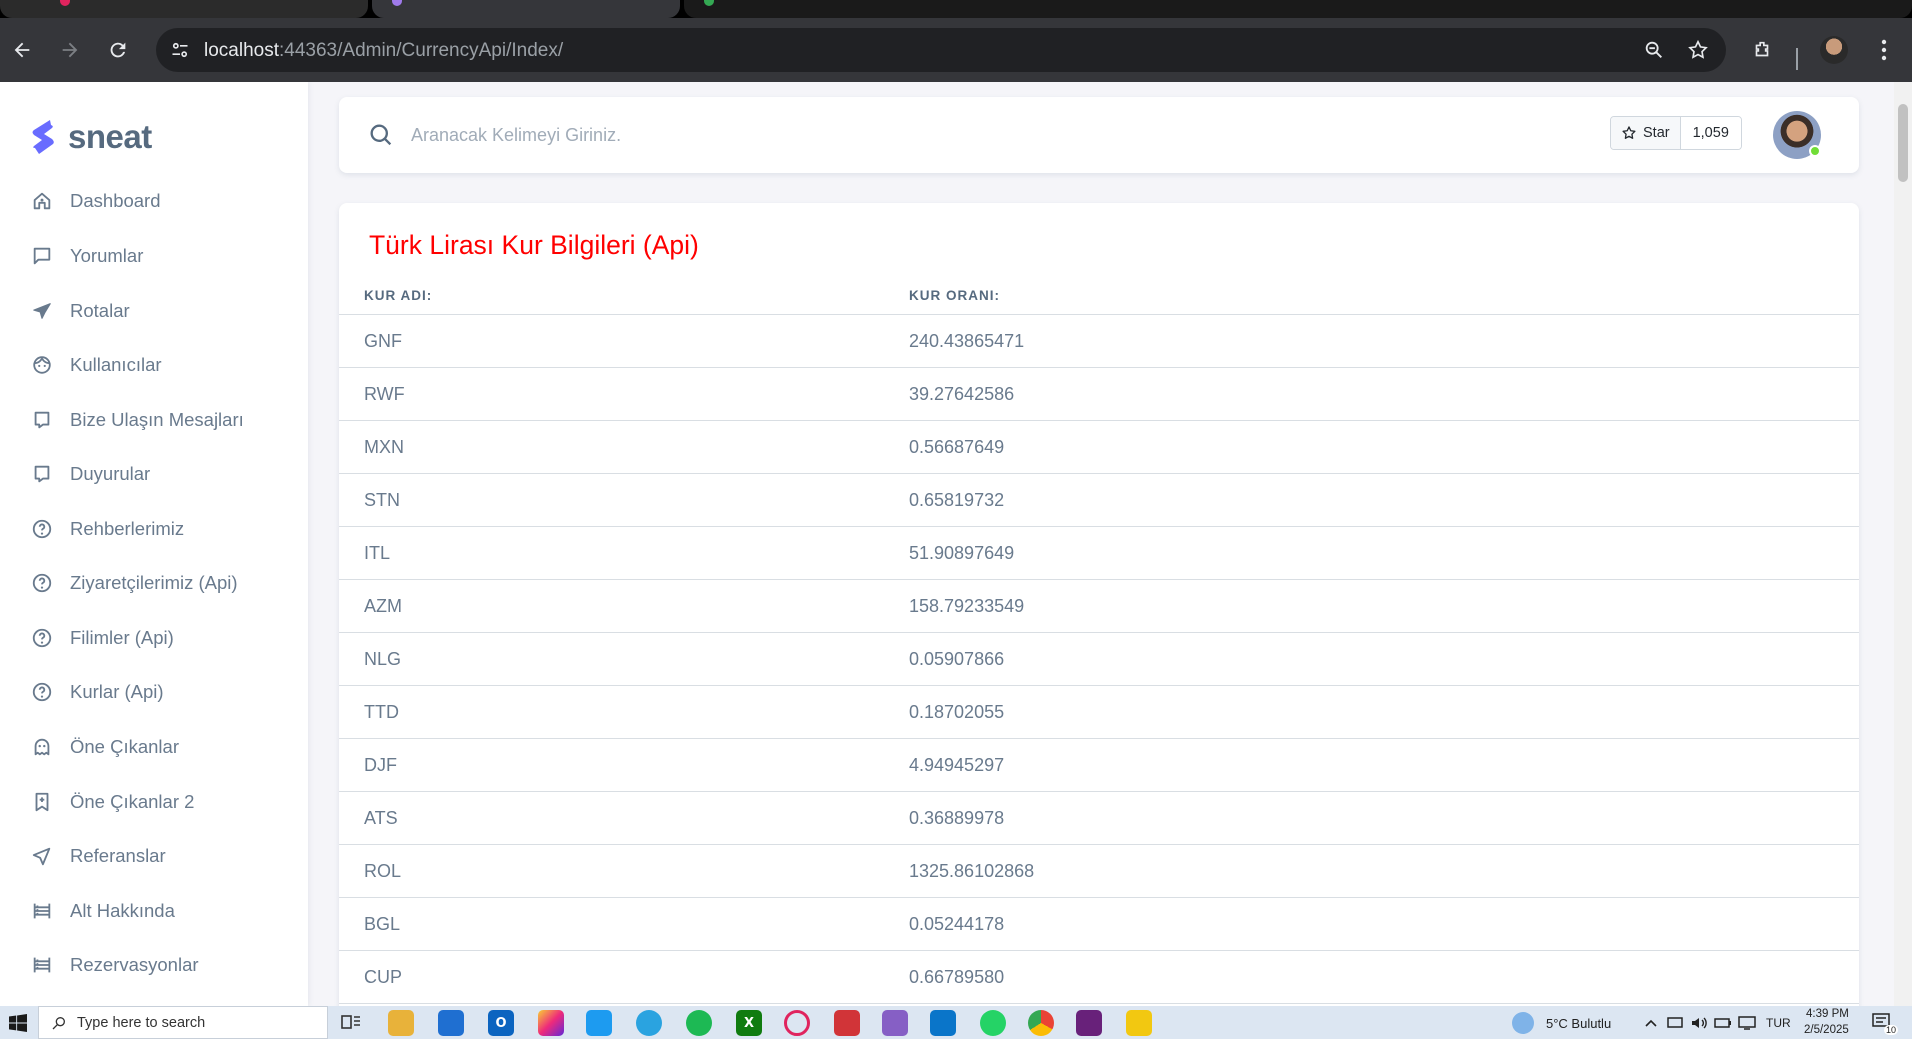 Image resolution: width=1912 pixels, height=1039 pixels. What do you see at coordinates (1523, 1023) in the screenshot?
I see `weather-cloud-icon` at bounding box center [1523, 1023].